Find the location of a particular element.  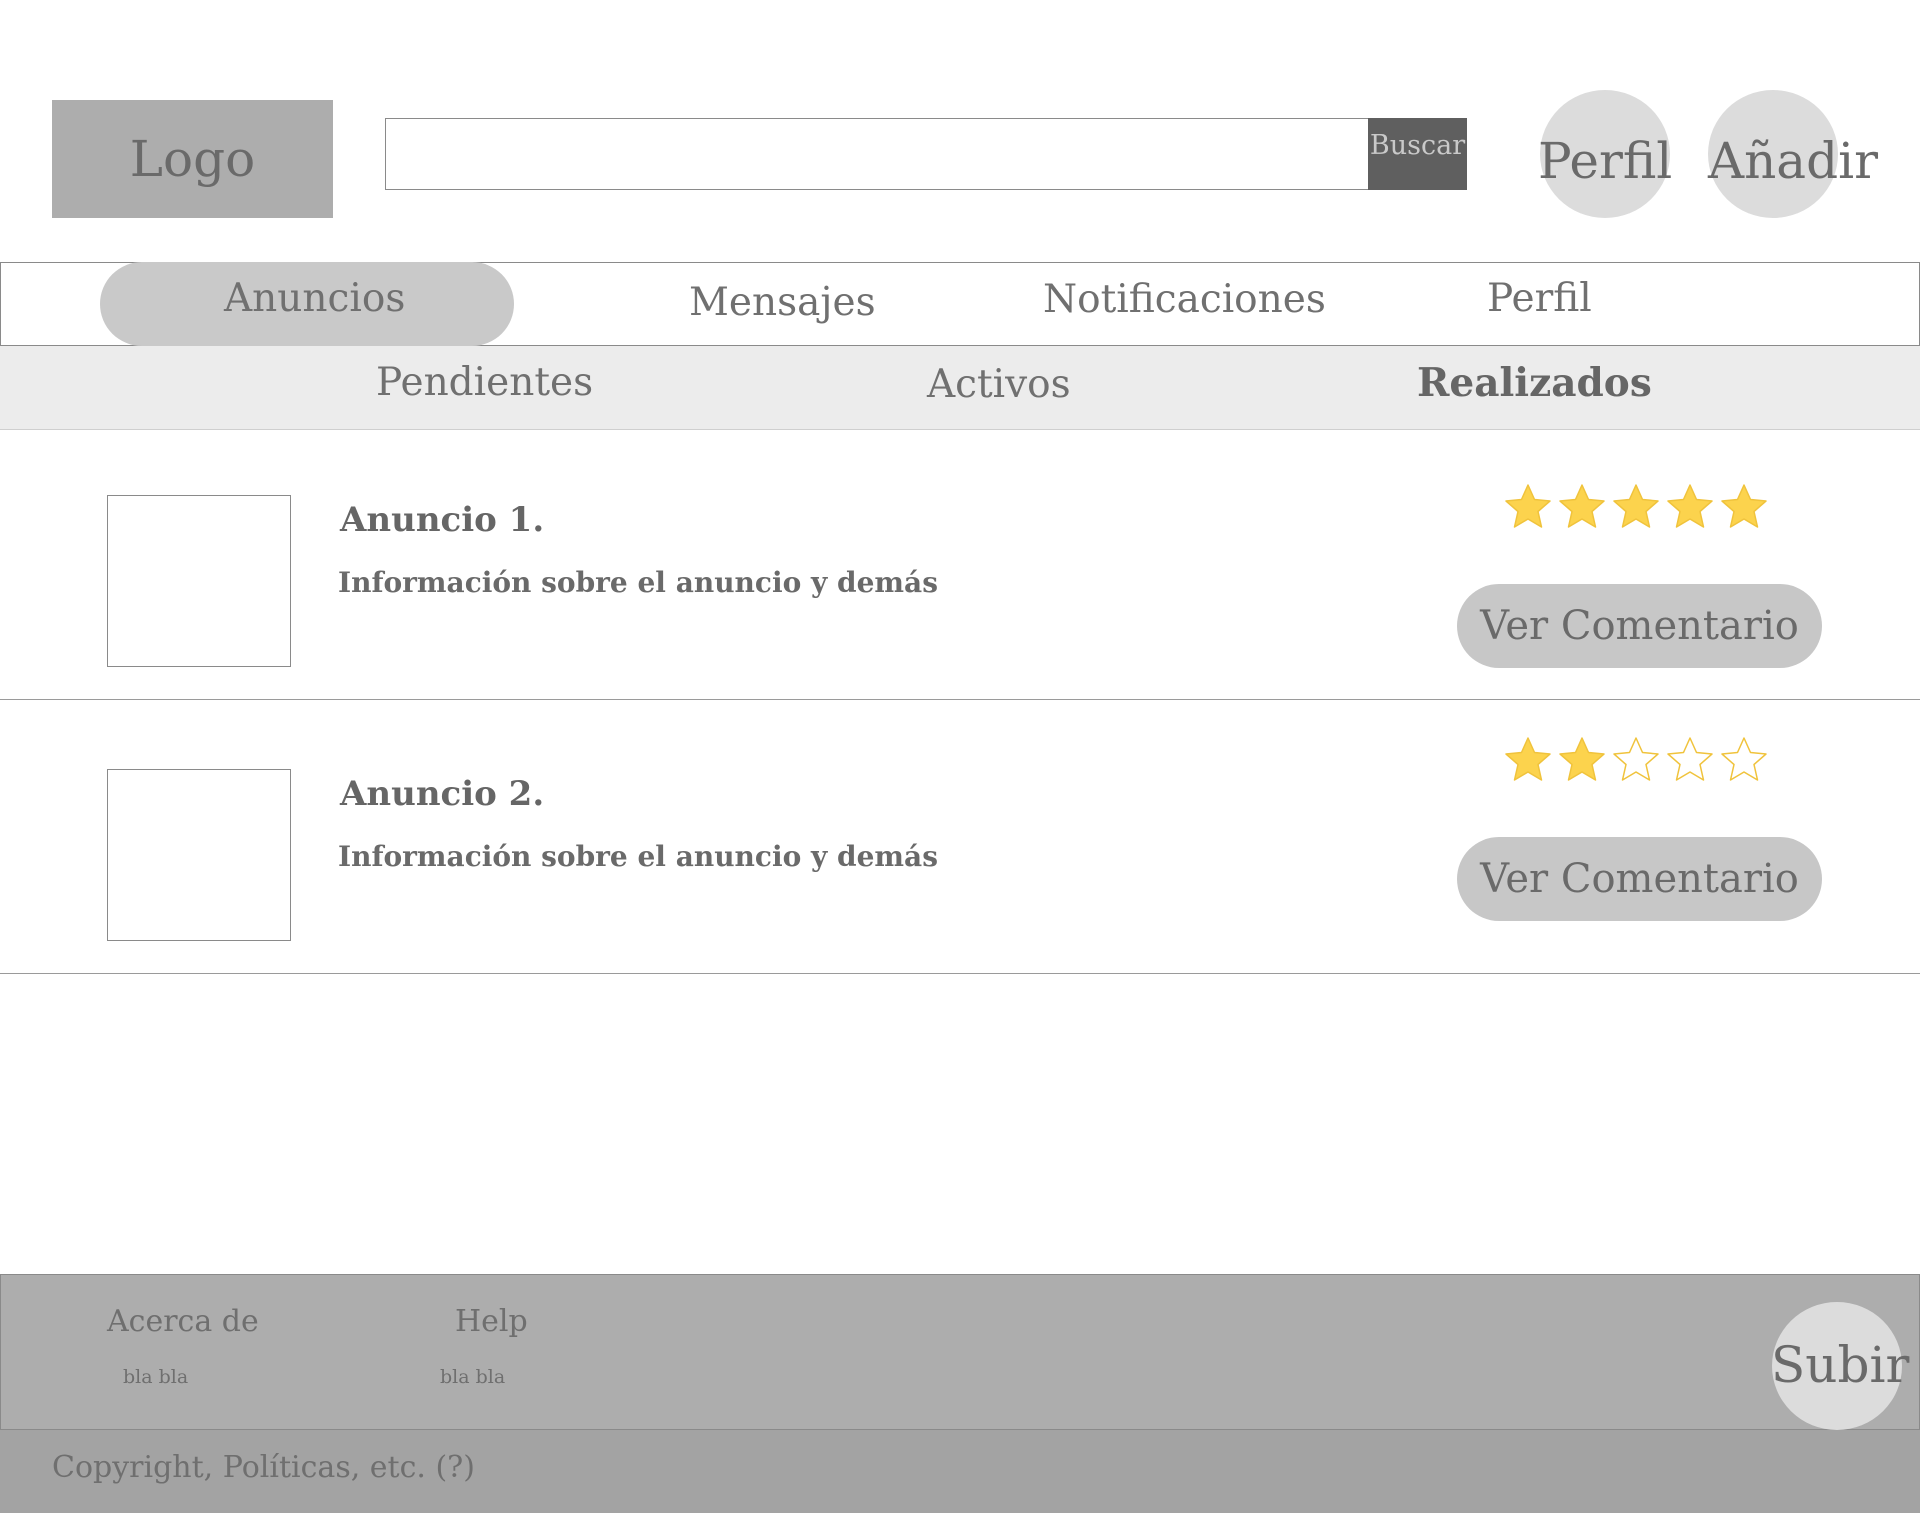

footer-help-link: Help is located at coordinates (491, 1321).